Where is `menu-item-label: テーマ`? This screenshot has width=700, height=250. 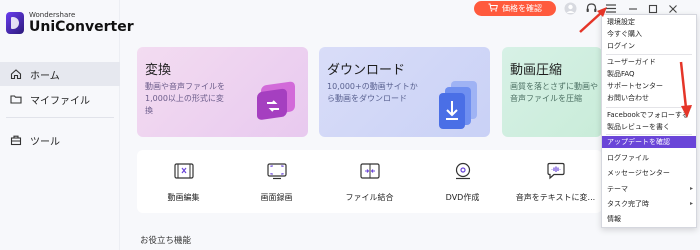
menu-item-label: テーマ is located at coordinates (617, 189).